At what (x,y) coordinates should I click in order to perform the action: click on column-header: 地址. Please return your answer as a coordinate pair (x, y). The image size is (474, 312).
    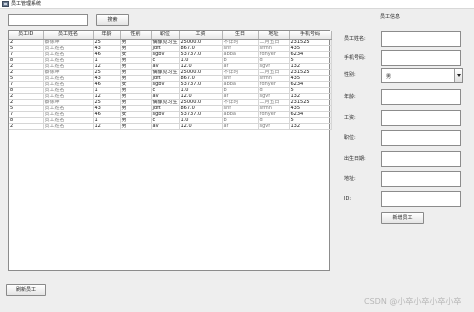
    Looking at the image, I should click on (274, 35).